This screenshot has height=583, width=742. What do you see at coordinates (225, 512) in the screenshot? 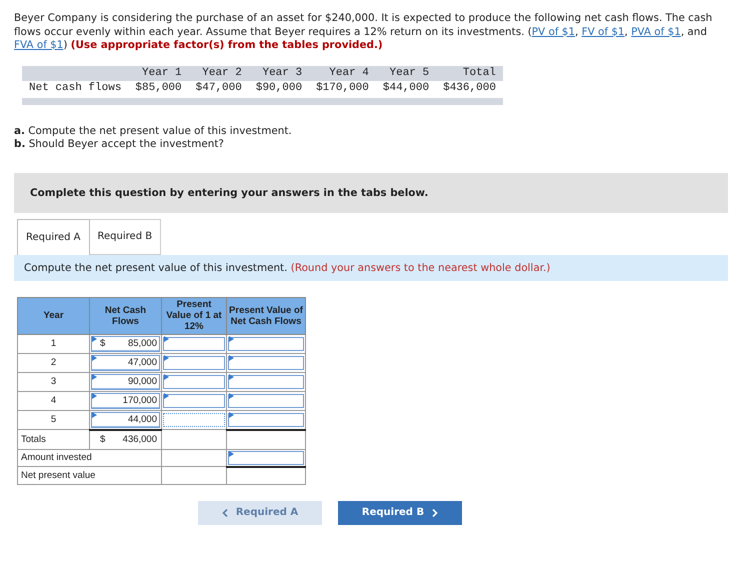
I see `chevron-left-icon` at bounding box center [225, 512].